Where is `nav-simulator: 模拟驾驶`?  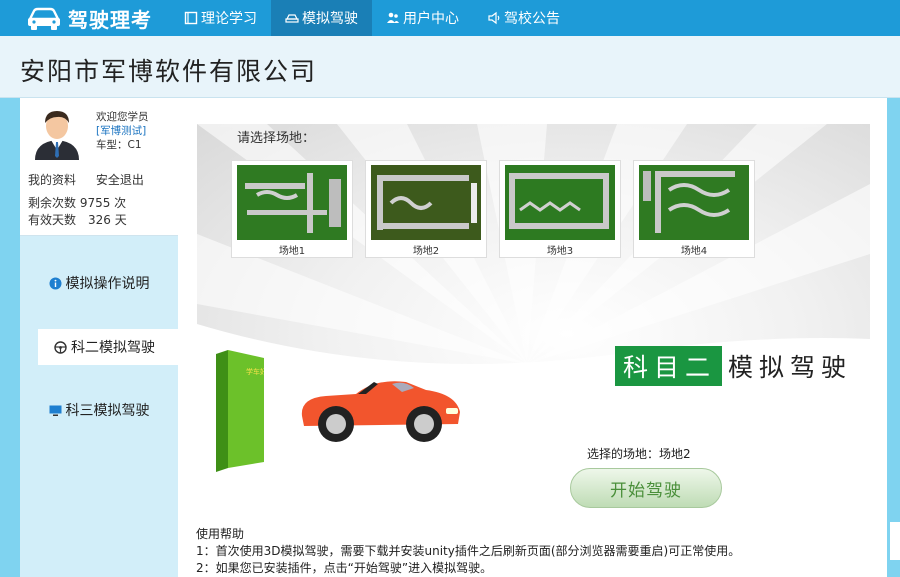 nav-simulator: 模拟驾驶 is located at coordinates (321, 18).